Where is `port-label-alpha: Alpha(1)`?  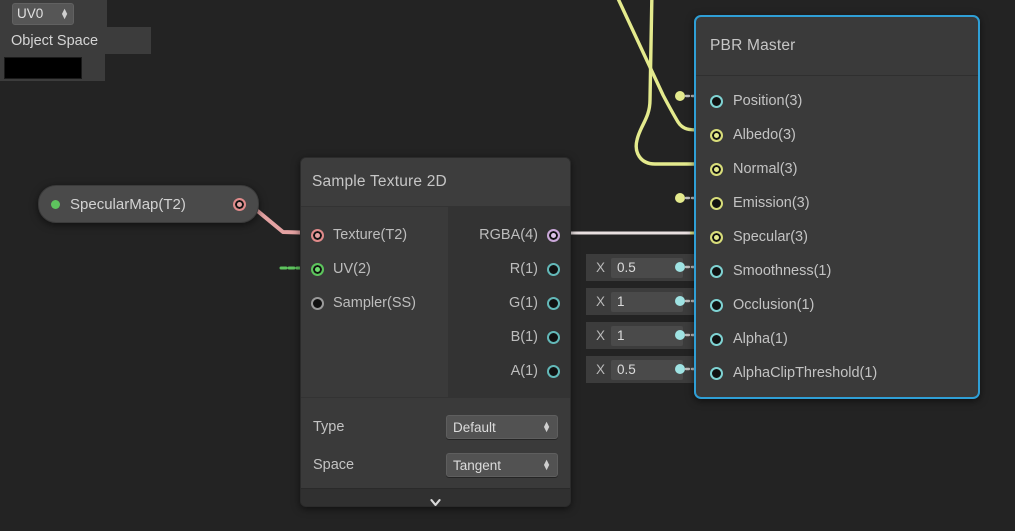 port-label-alpha: Alpha(1) is located at coordinates (760, 339).